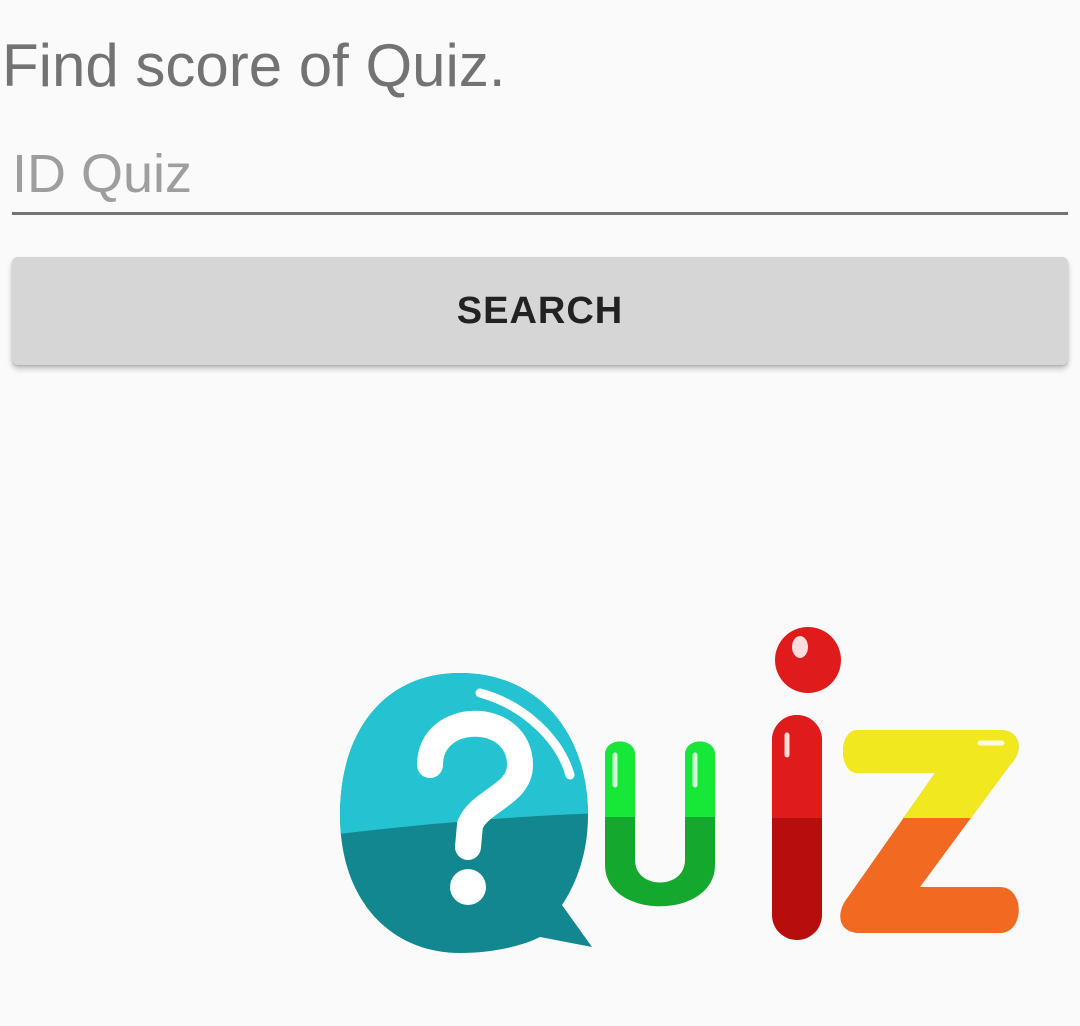 The width and height of the screenshot is (1080, 1026). Describe the element at coordinates (806, 783) in the screenshot. I see `letter-i` at that location.